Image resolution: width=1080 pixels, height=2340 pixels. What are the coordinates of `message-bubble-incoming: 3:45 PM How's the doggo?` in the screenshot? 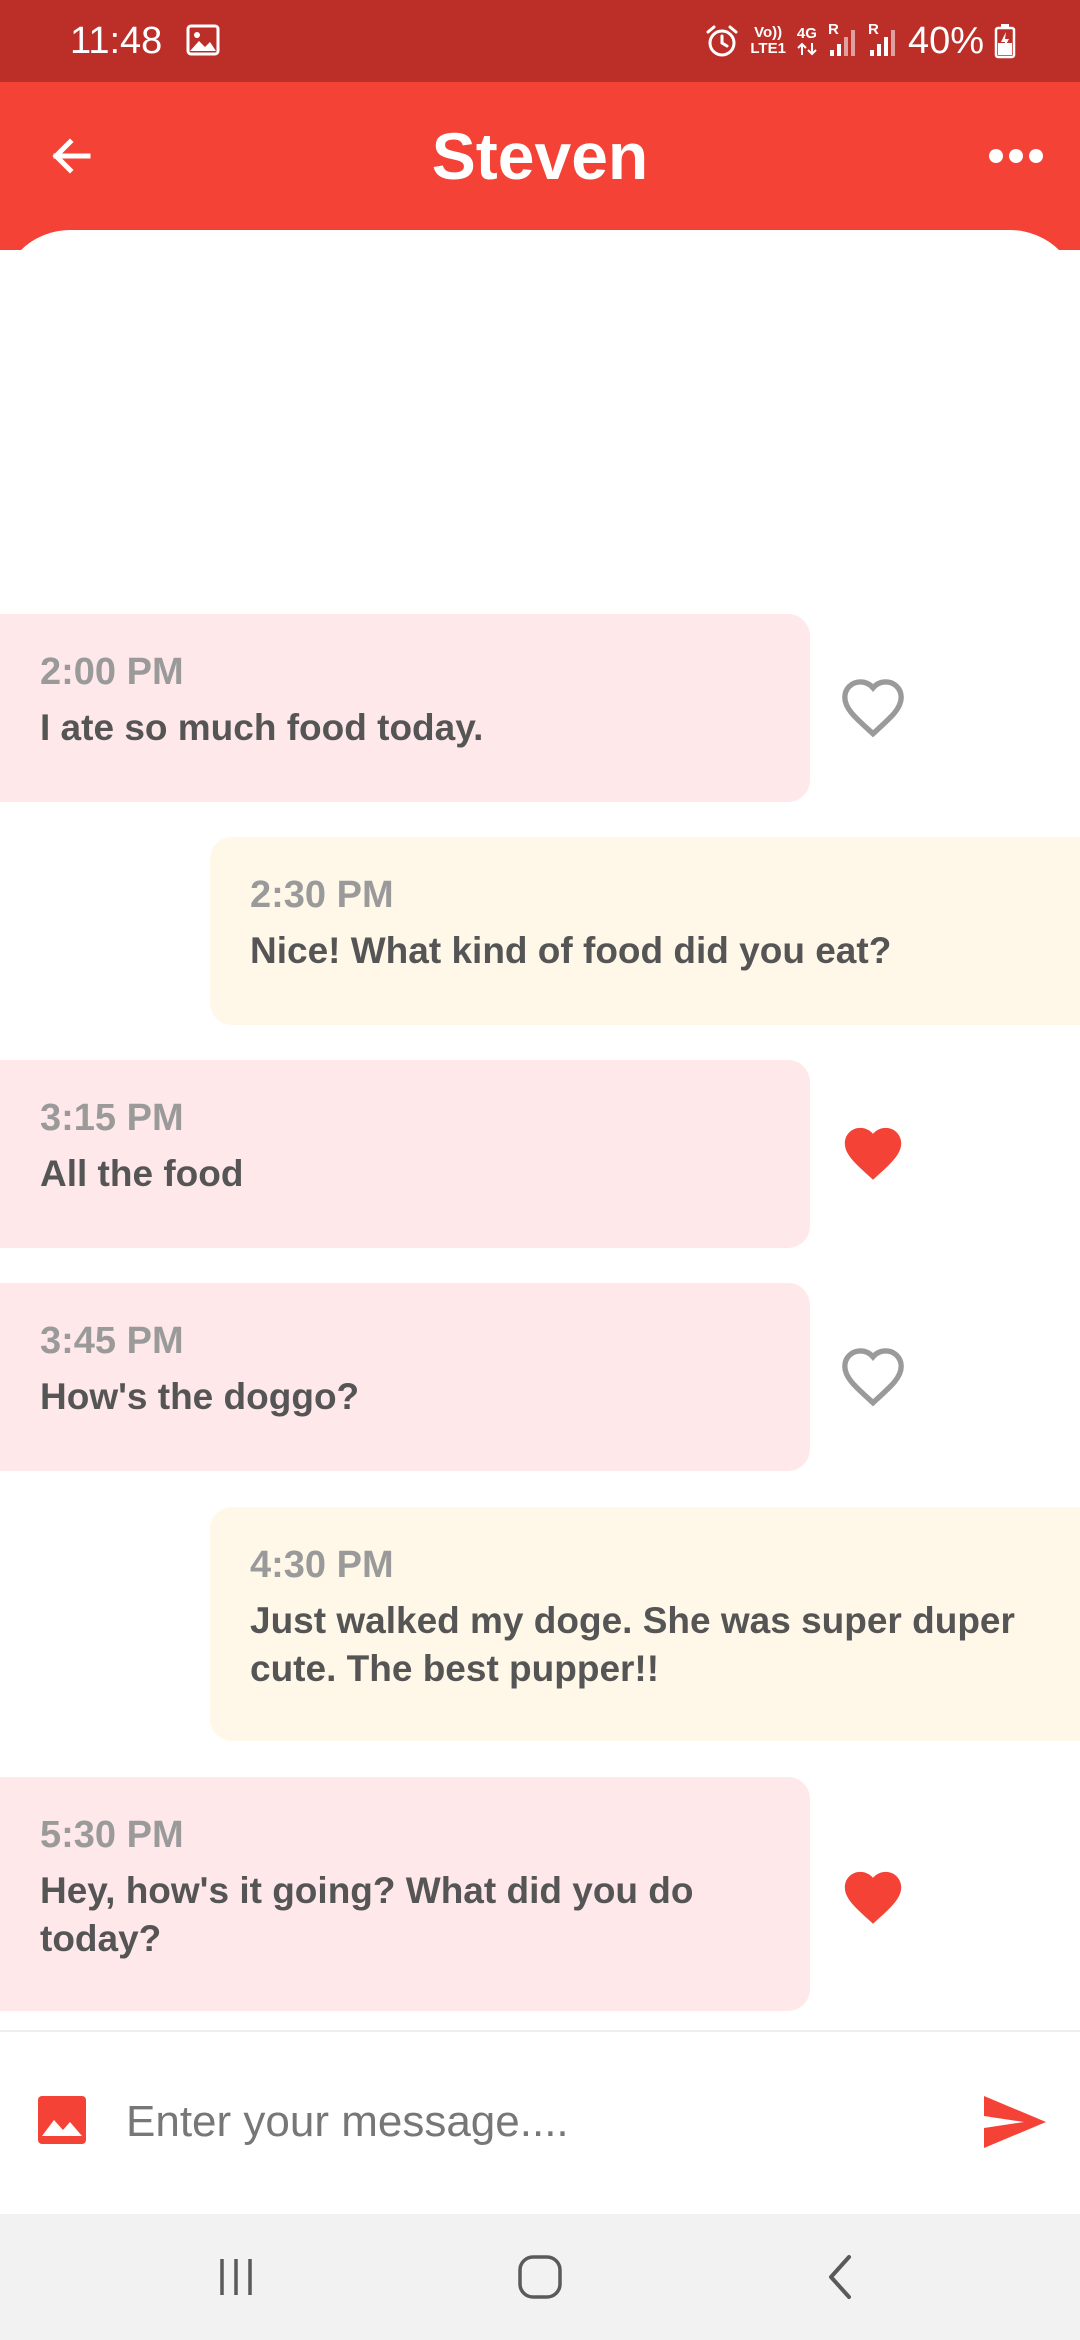 It's located at (405, 1377).